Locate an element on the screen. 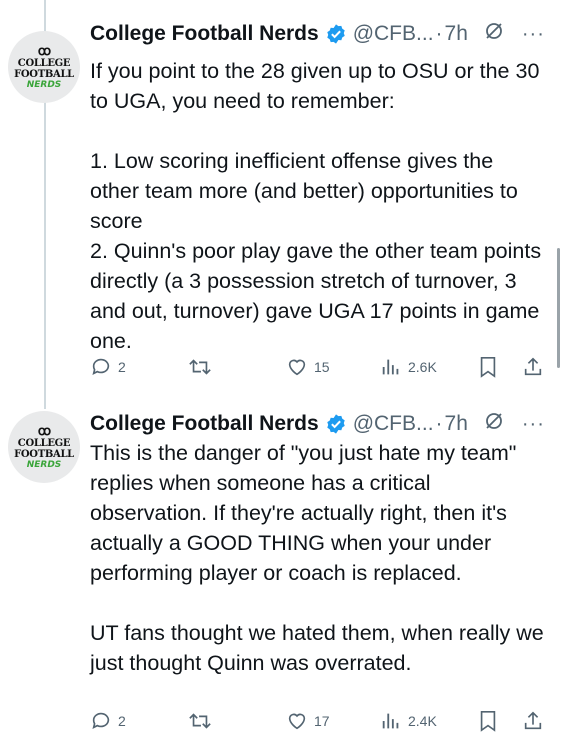  like-count: 17 is located at coordinates (322, 721).